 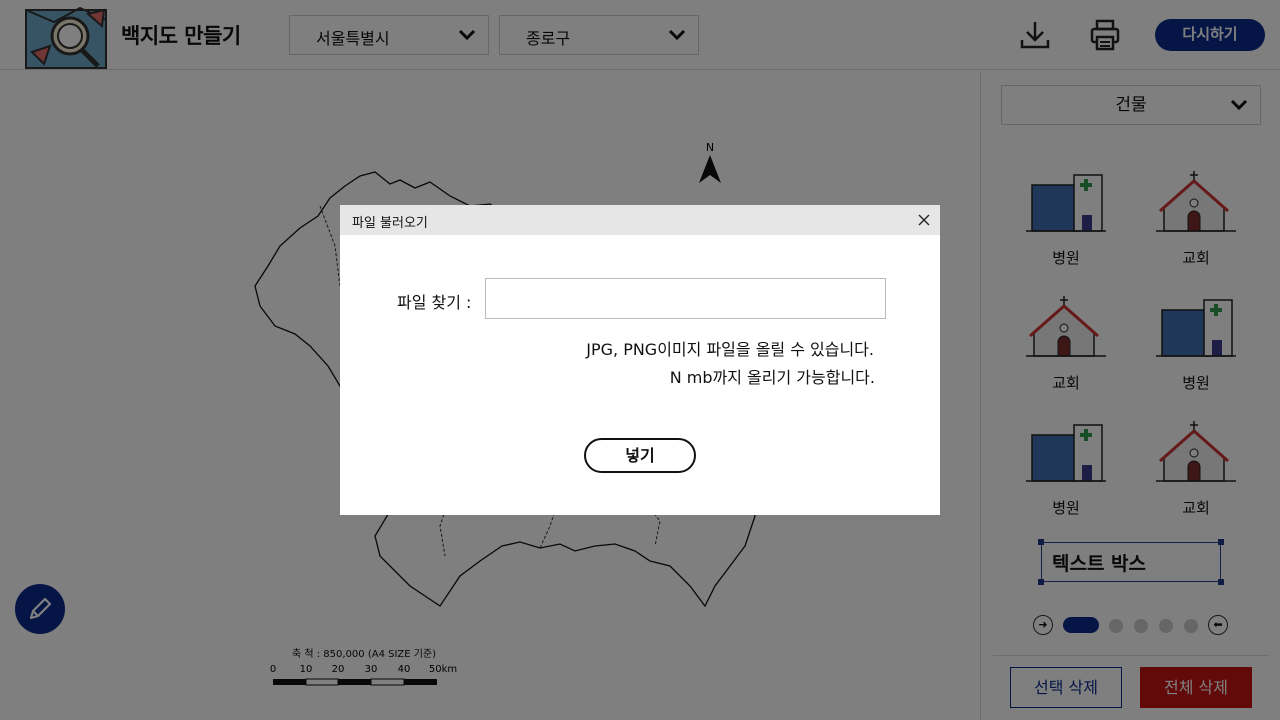 I want to click on dialog-title: 파일 불러오기, so click(x=390, y=223).